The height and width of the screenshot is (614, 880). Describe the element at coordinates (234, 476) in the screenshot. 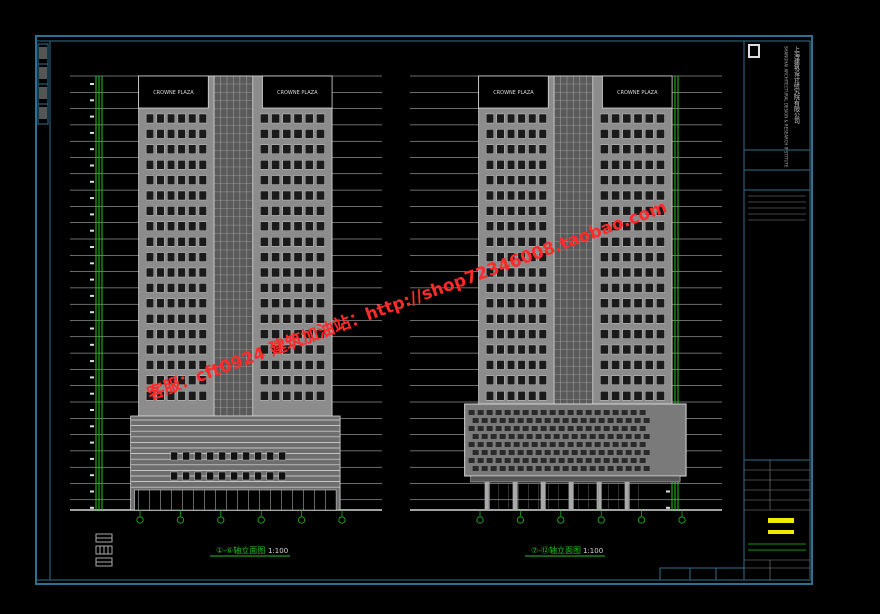

I see `podium-window` at that location.